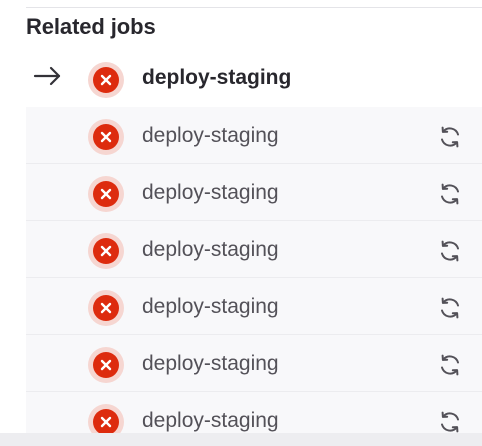 The width and height of the screenshot is (482, 446). Describe the element at coordinates (91, 26) in the screenshot. I see `section-title: Related jobs` at that location.